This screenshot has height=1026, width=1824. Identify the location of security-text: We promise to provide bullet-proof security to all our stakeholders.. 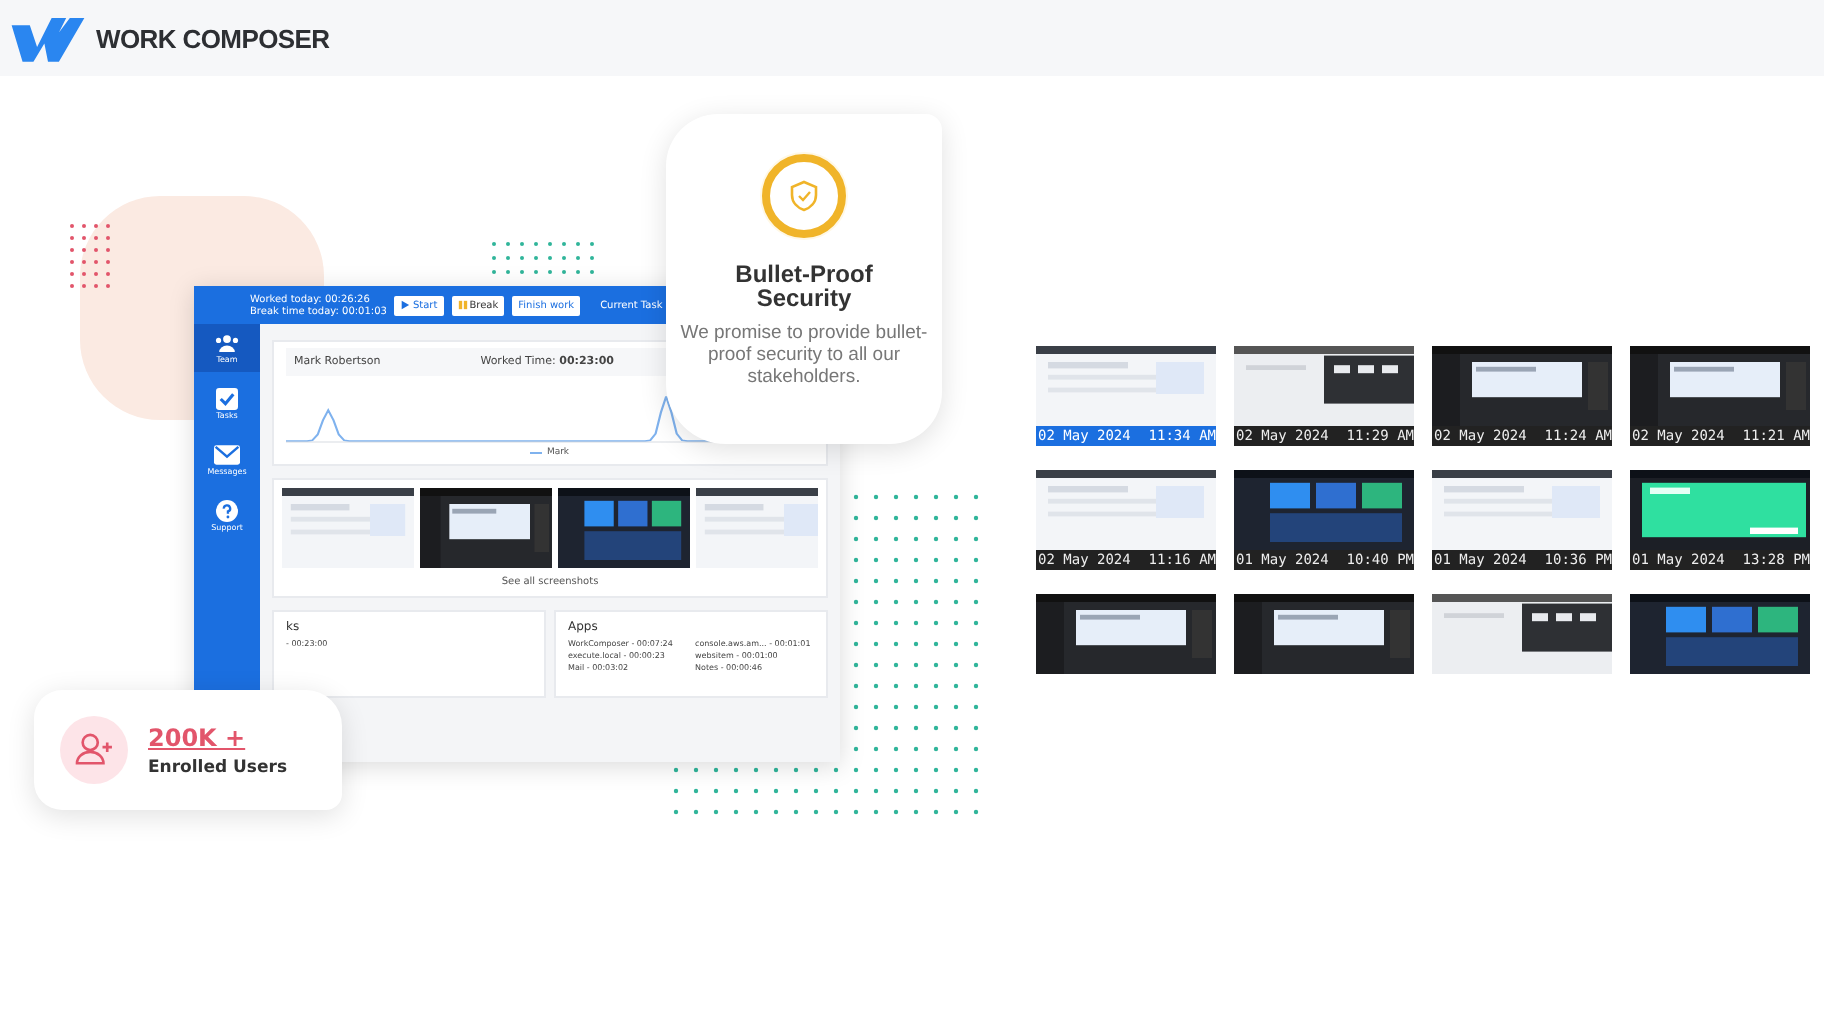
(804, 355).